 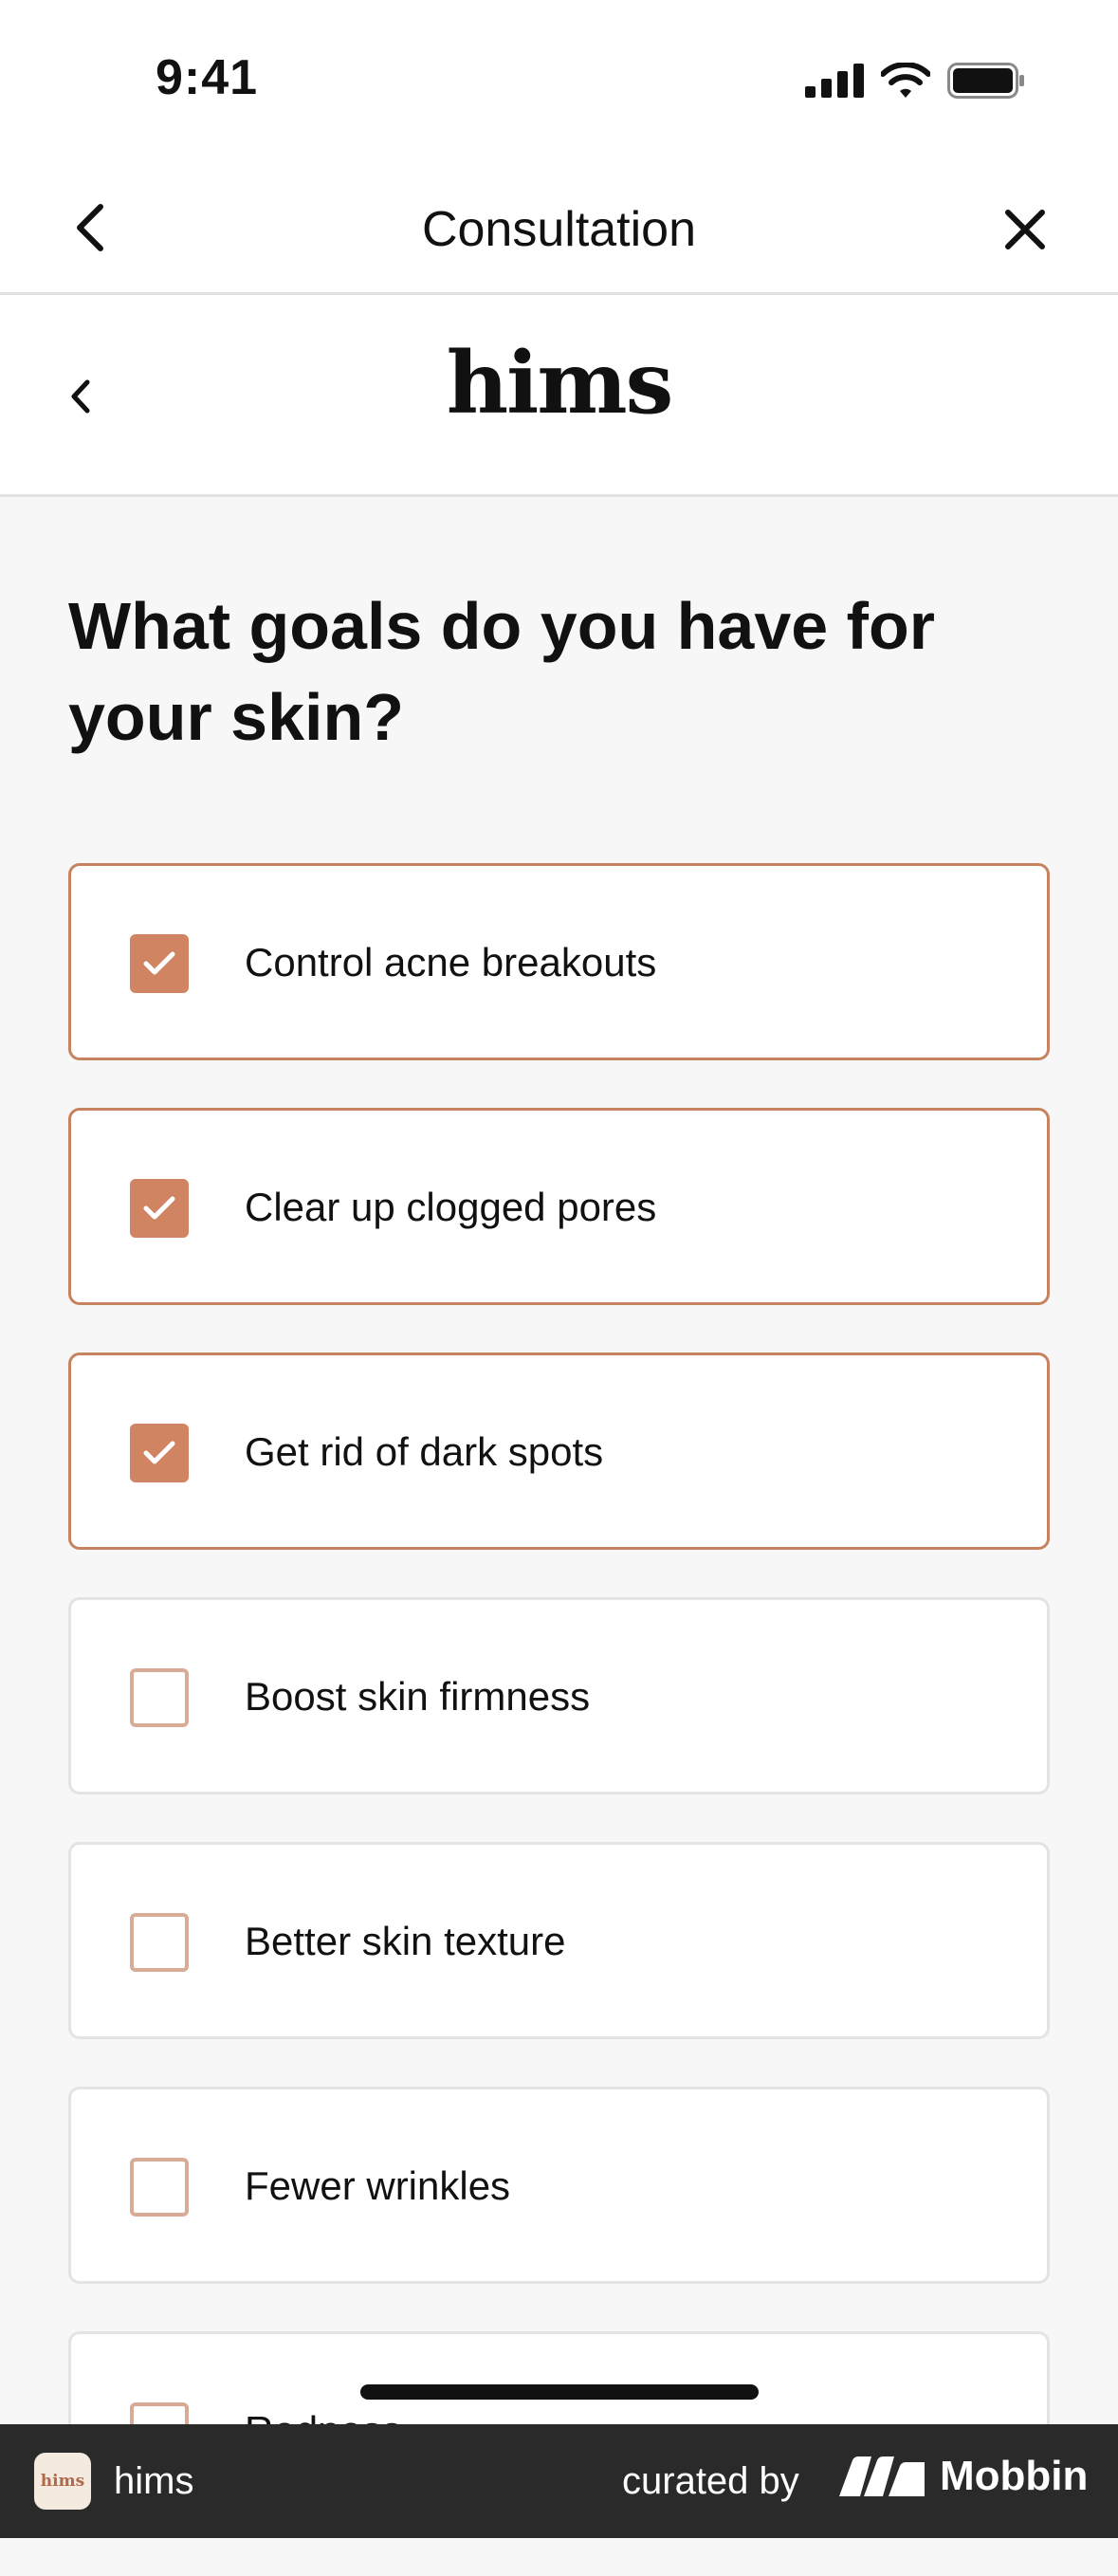 What do you see at coordinates (882, 2476) in the screenshot?
I see `mobbin-logo-icon` at bounding box center [882, 2476].